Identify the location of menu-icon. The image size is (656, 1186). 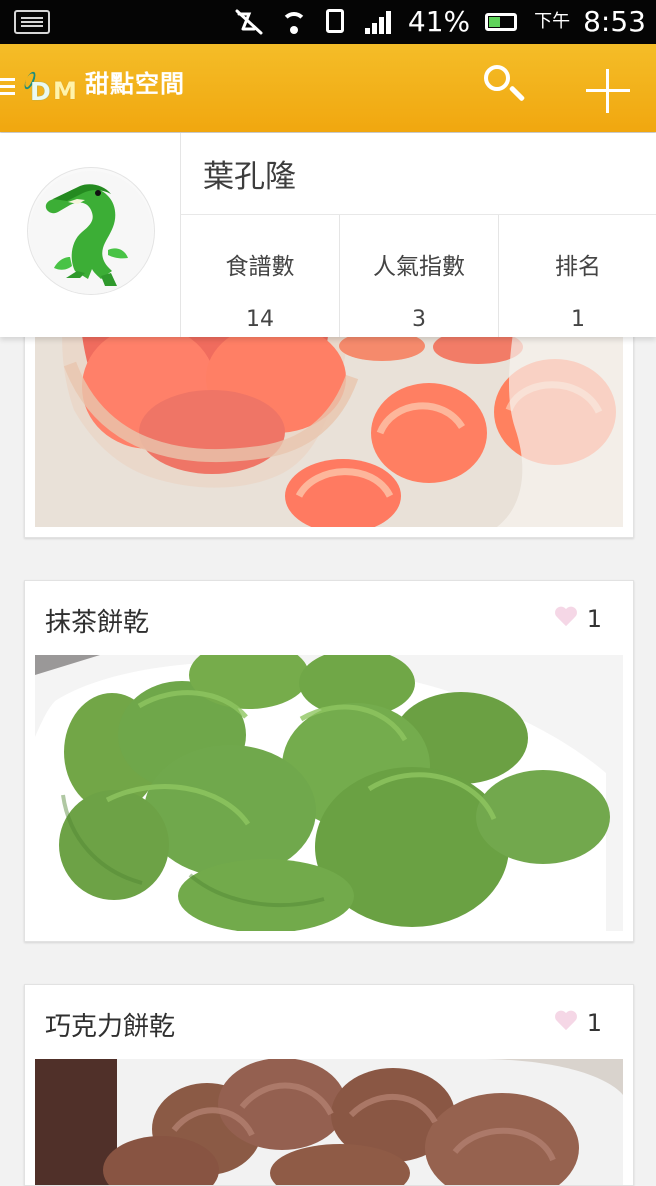
(7, 87).